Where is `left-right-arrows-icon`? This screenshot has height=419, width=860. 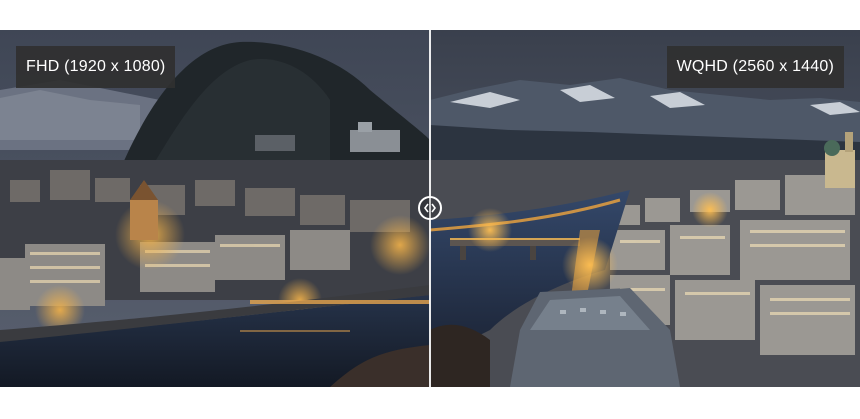
left-right-arrows-icon is located at coordinates (430, 208).